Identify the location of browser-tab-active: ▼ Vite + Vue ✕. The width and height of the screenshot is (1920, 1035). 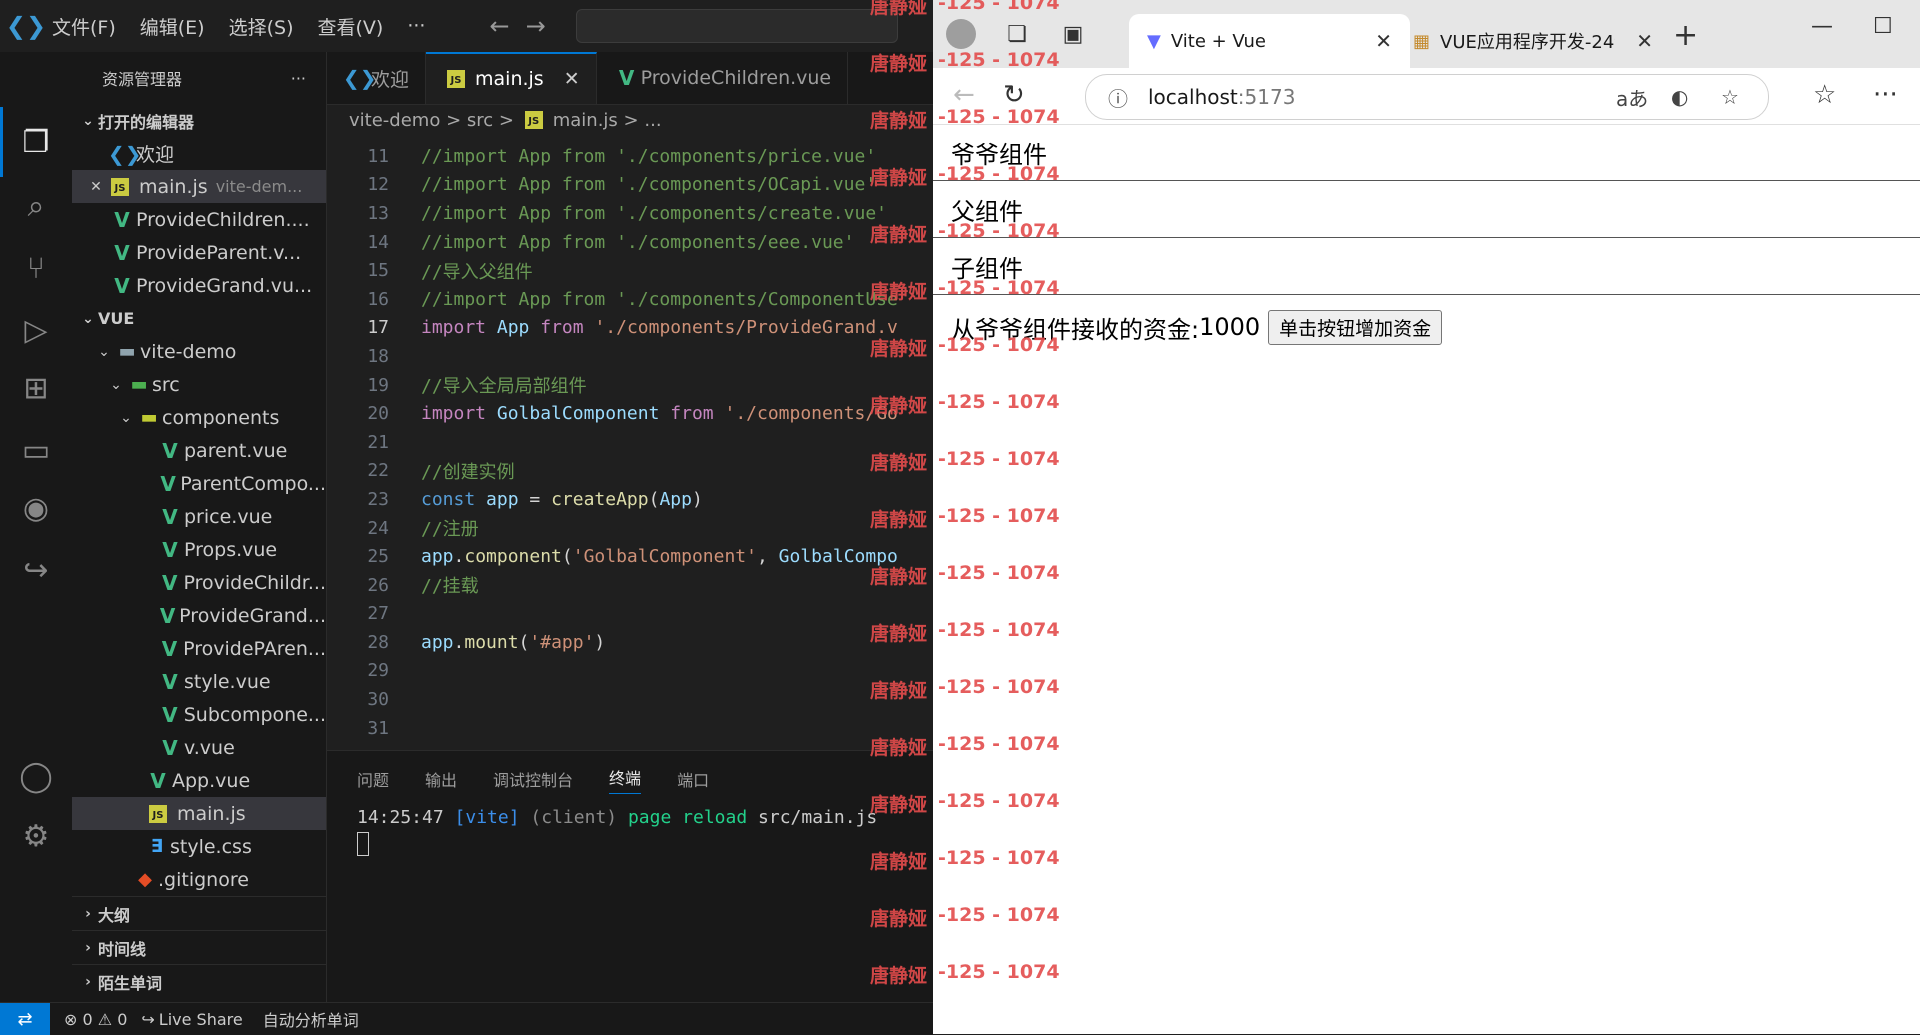
(1269, 41).